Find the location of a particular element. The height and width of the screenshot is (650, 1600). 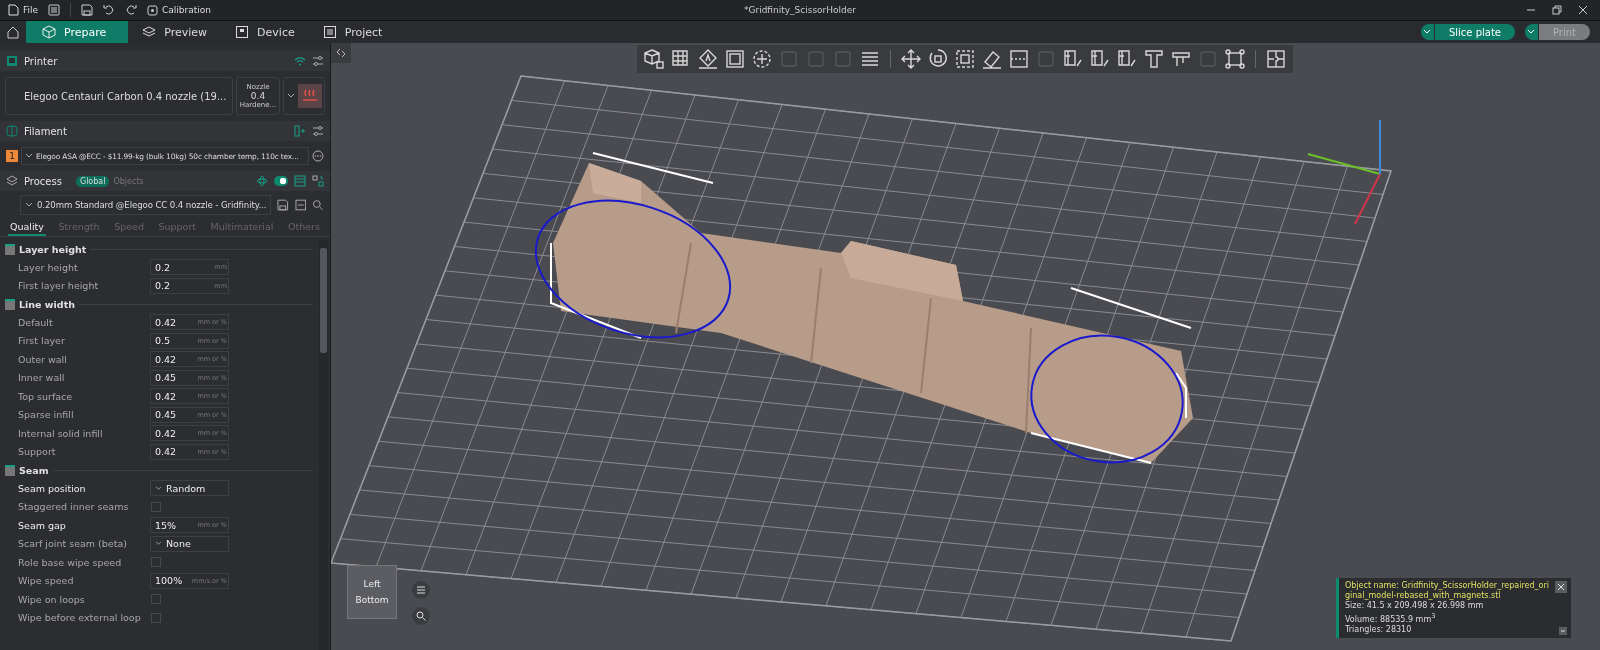

move-icon is located at coordinates (911, 59).